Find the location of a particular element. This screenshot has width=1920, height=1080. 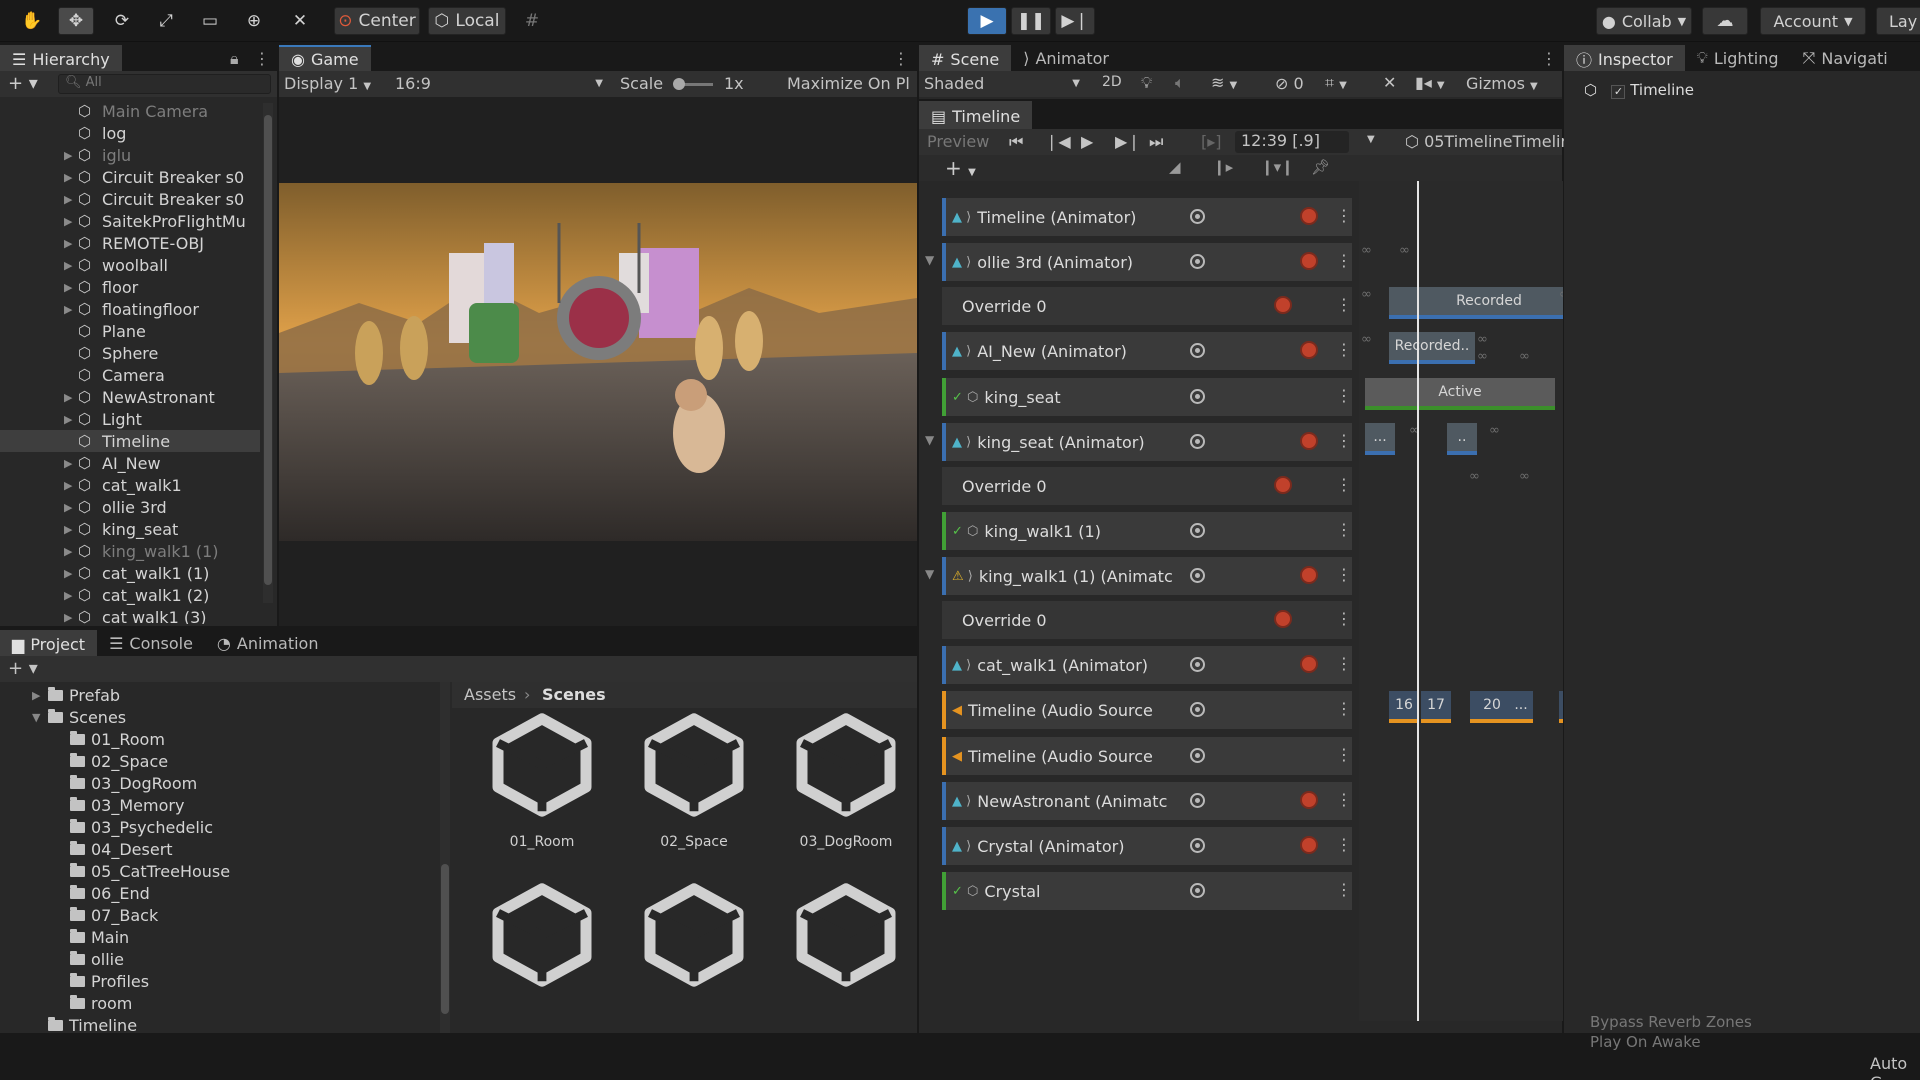

hierarchy-item: ▶ ⬡ Circuit Breaker s0 is located at coordinates (130, 199).